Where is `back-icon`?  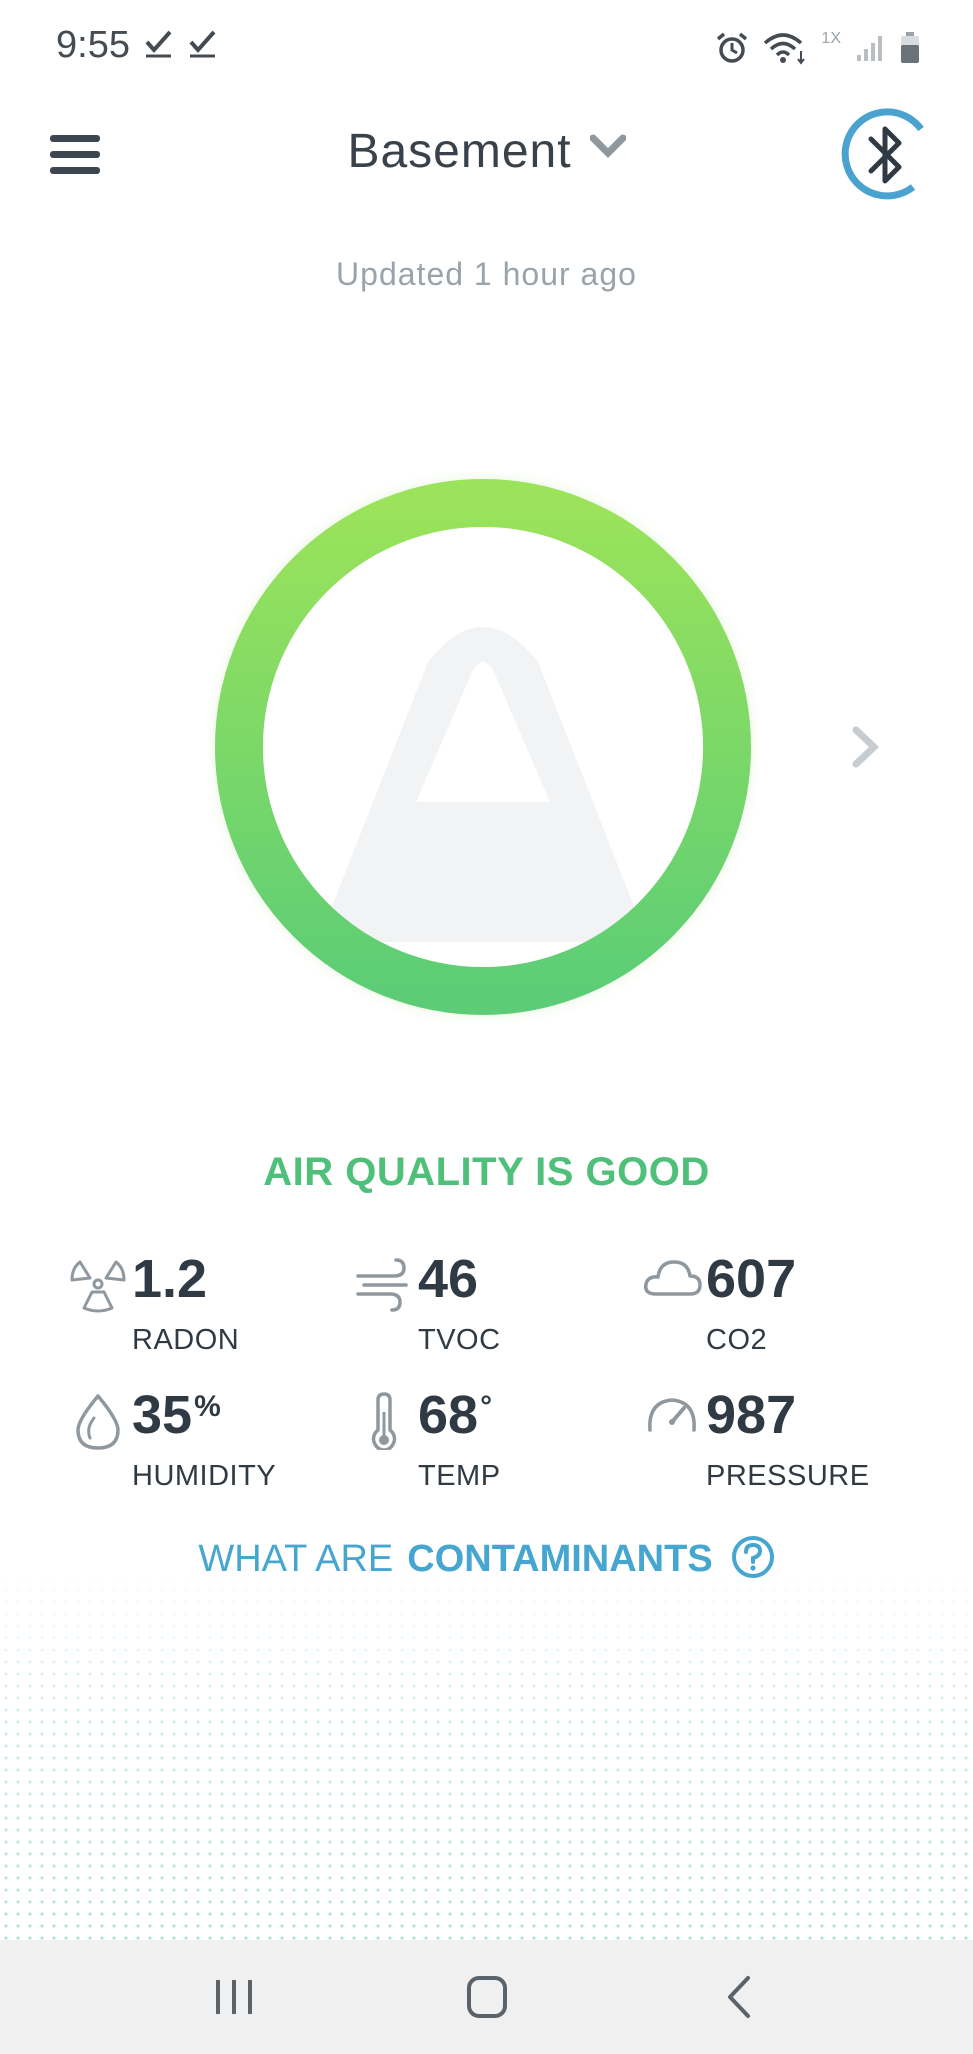 back-icon is located at coordinates (742, 1997).